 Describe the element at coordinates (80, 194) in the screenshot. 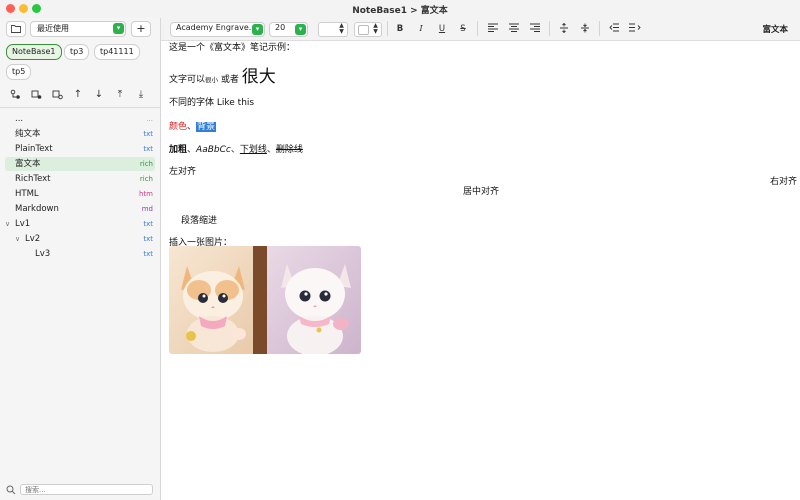

I see `tree-row: HTML htm` at that location.